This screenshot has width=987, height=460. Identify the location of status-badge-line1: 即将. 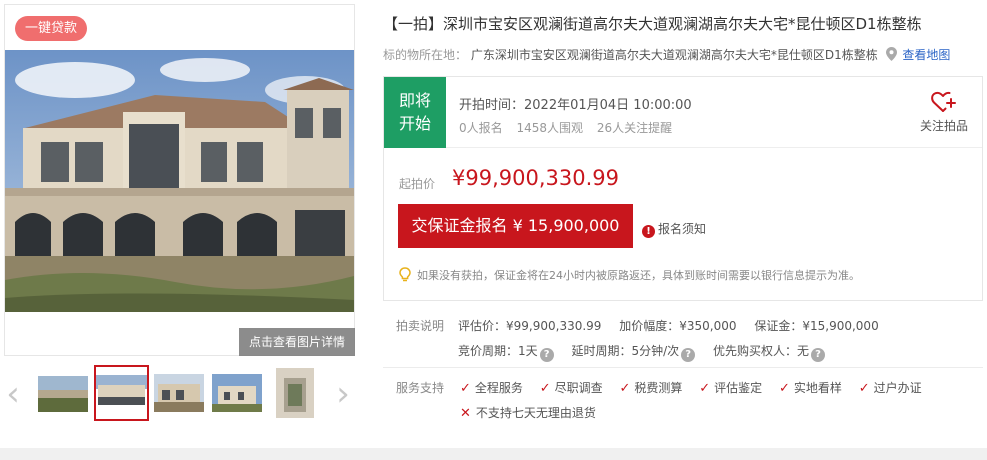
(415, 100).